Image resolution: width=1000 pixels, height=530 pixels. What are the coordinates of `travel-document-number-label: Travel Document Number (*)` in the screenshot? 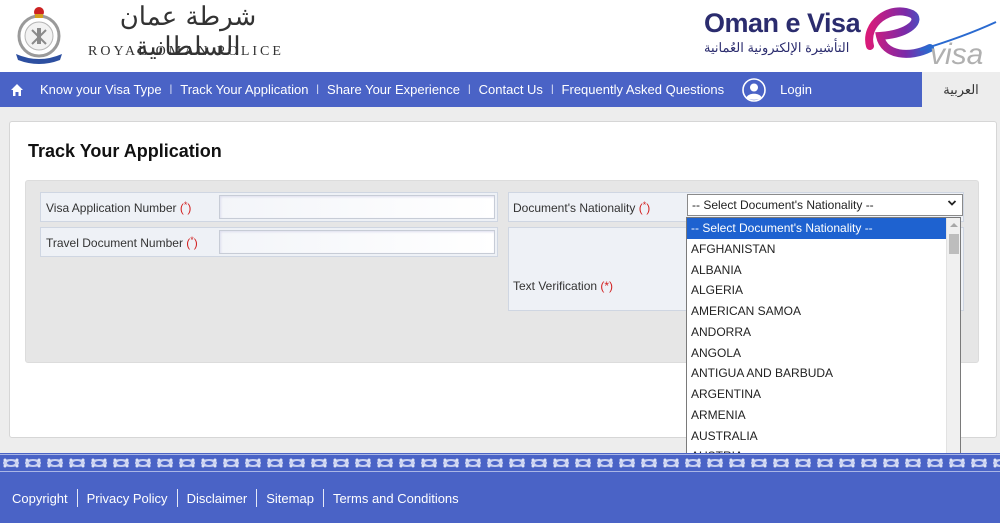 It's located at (122, 242).